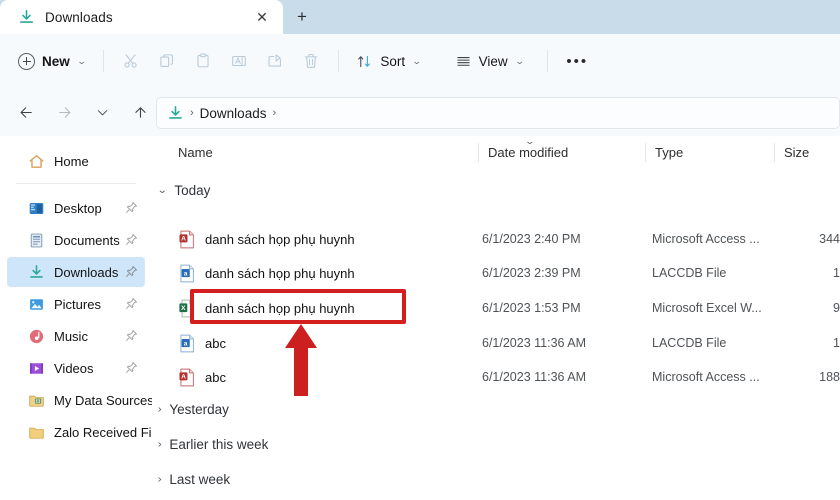 The height and width of the screenshot is (500, 840). Describe the element at coordinates (266, 308) in the screenshot. I see `file-name-cell: X danh sách họp phụ huynh` at that location.